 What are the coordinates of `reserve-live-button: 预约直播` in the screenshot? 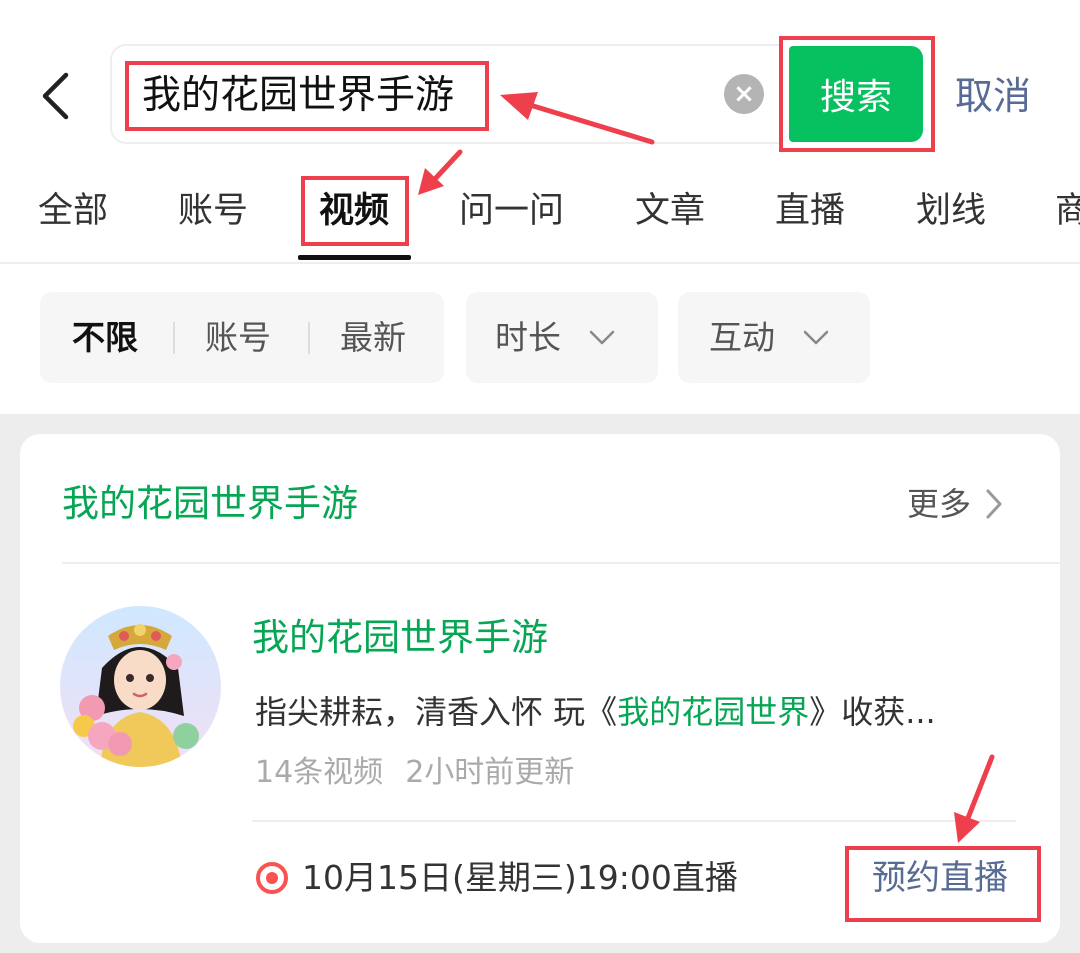 It's located at (940, 878).